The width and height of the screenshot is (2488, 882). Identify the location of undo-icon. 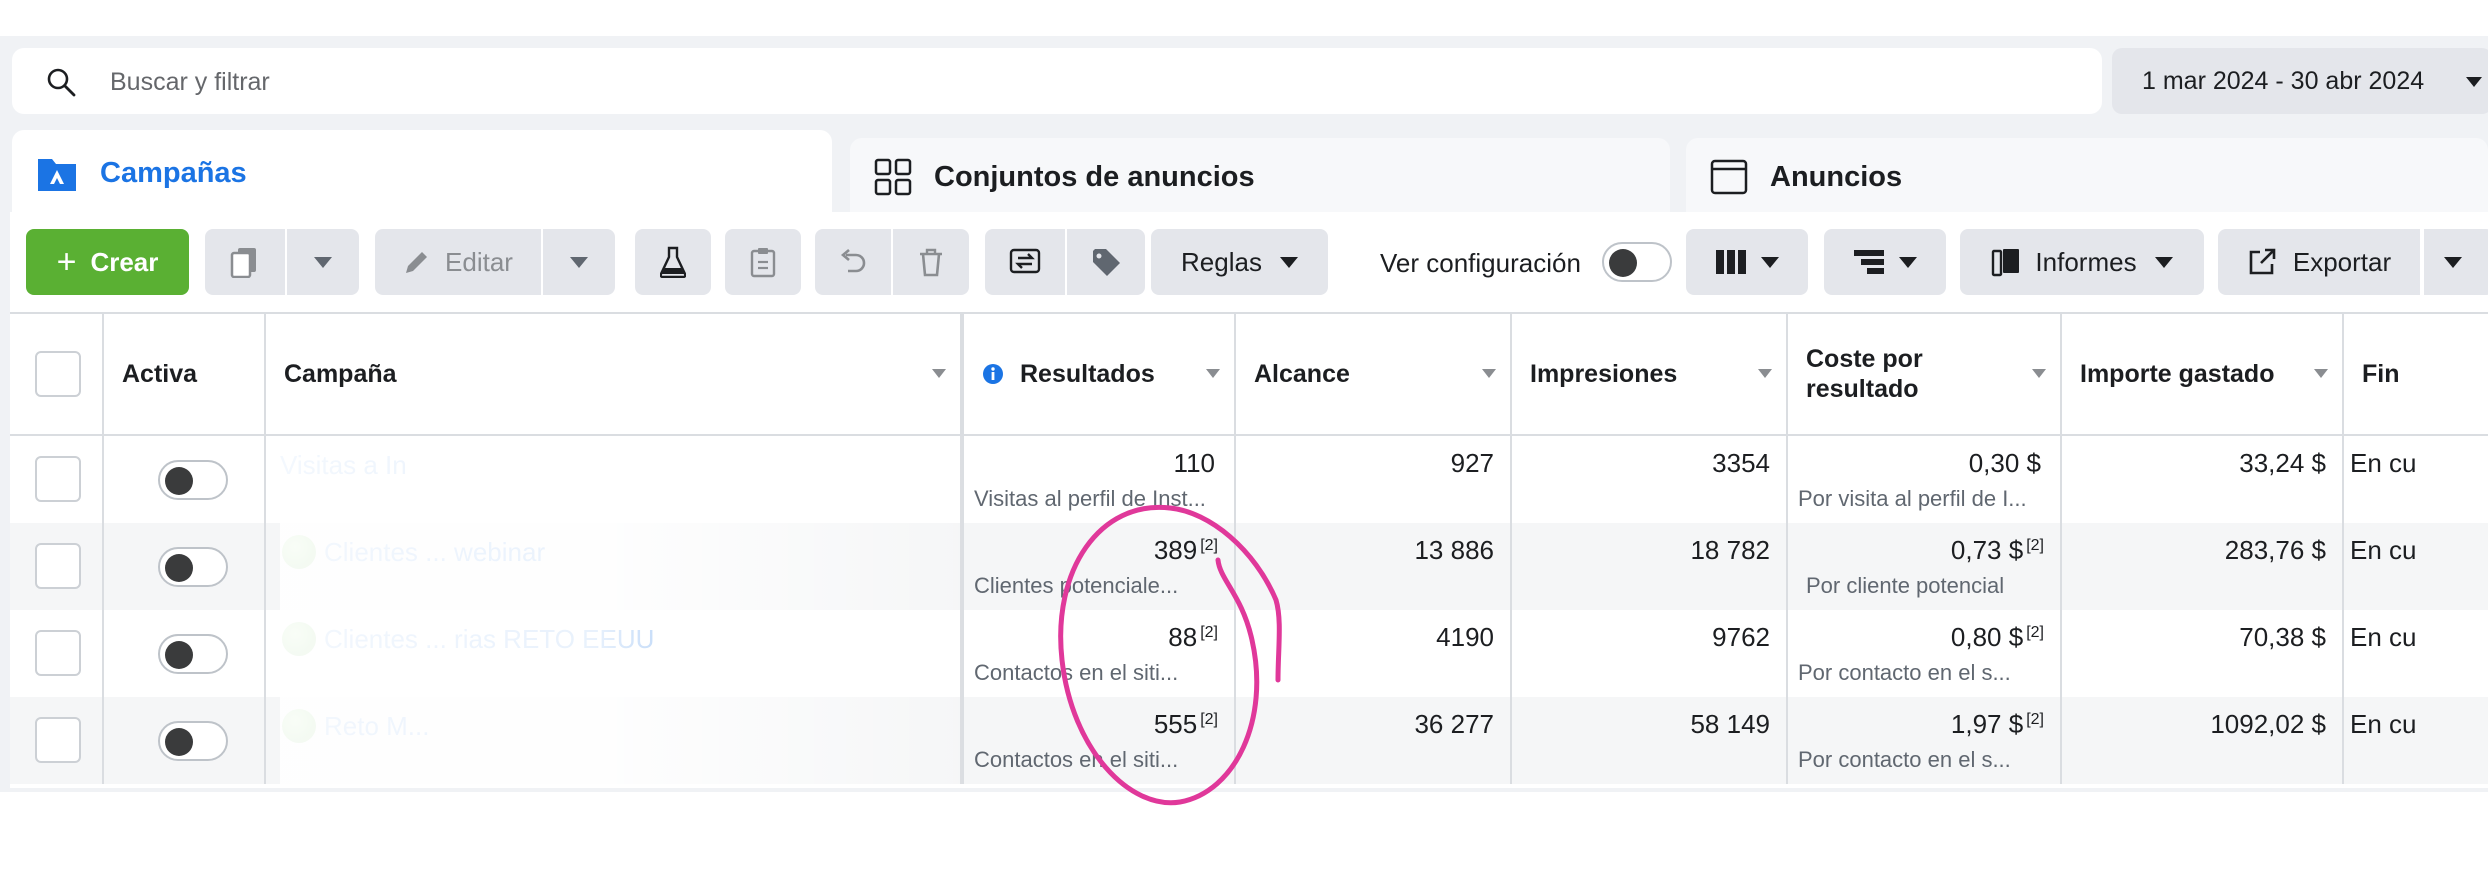
(853, 261).